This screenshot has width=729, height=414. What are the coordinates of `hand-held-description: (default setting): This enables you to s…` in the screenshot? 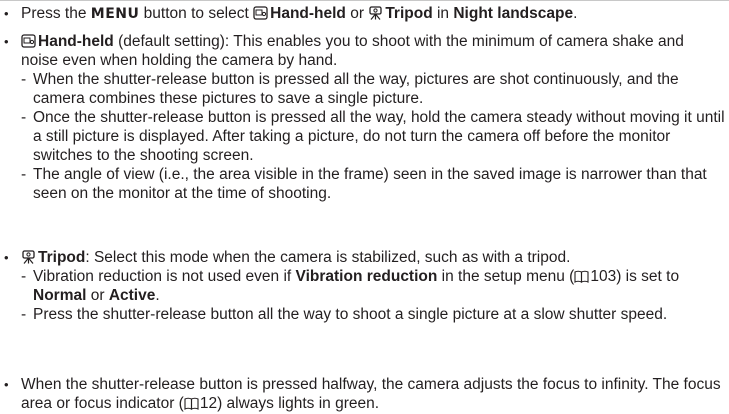 It's located at (352, 51).